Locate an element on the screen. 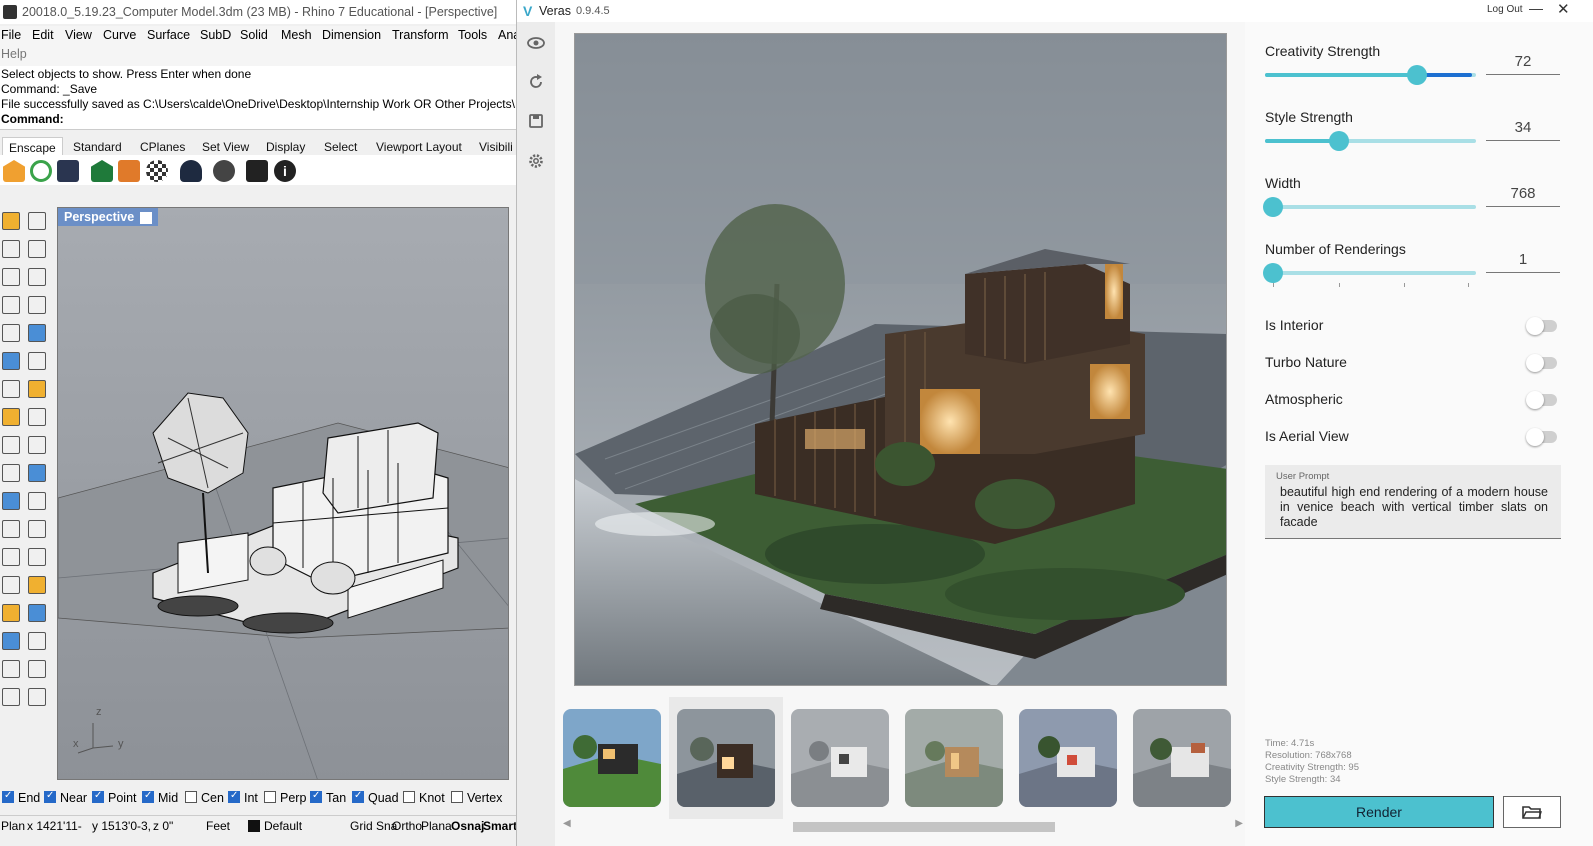  status-units: Feet is located at coordinates (218, 826).